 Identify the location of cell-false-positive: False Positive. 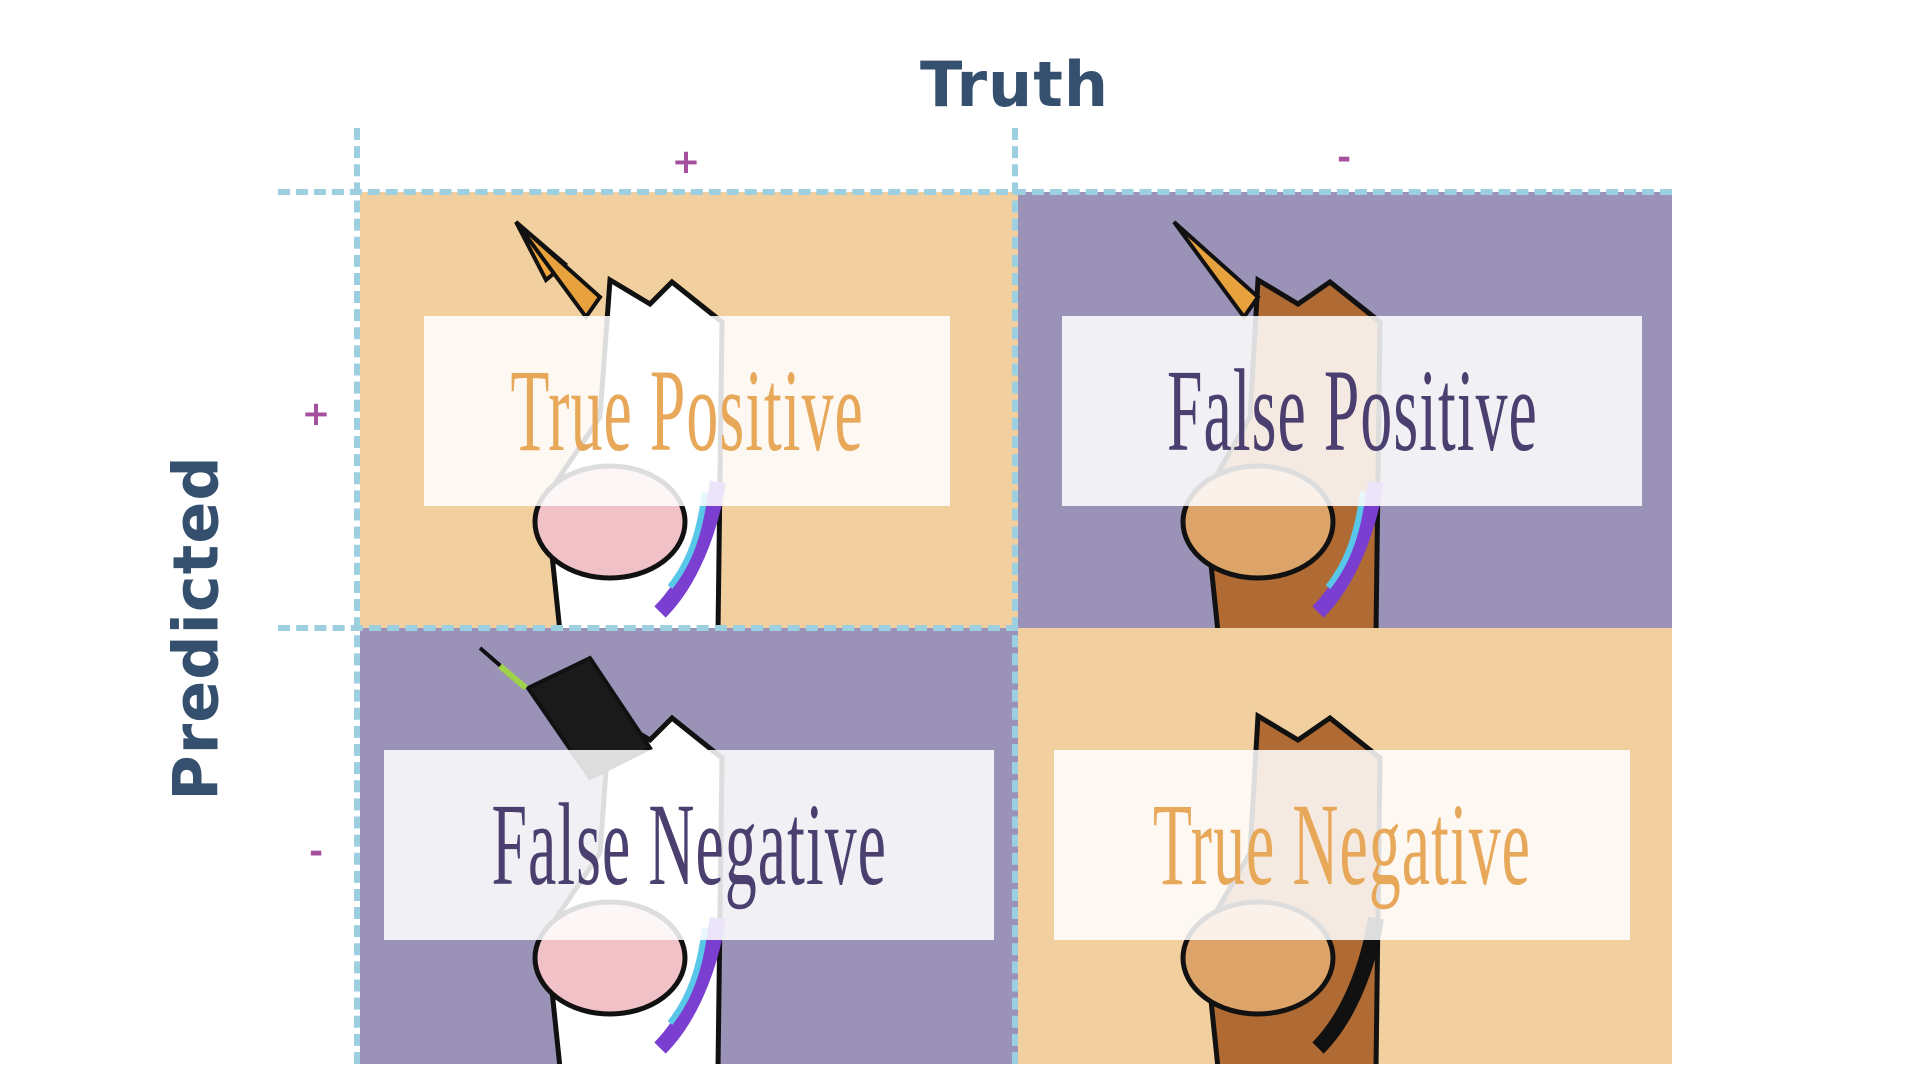
(1345, 410).